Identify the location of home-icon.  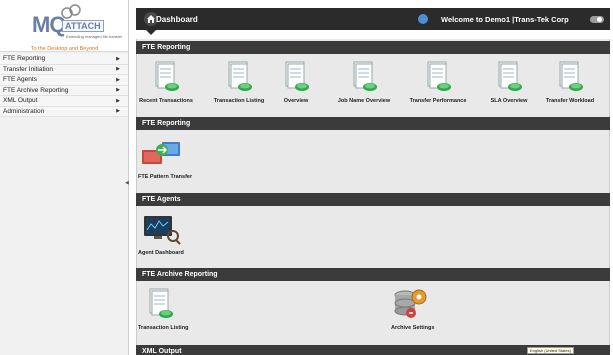
(151, 19).